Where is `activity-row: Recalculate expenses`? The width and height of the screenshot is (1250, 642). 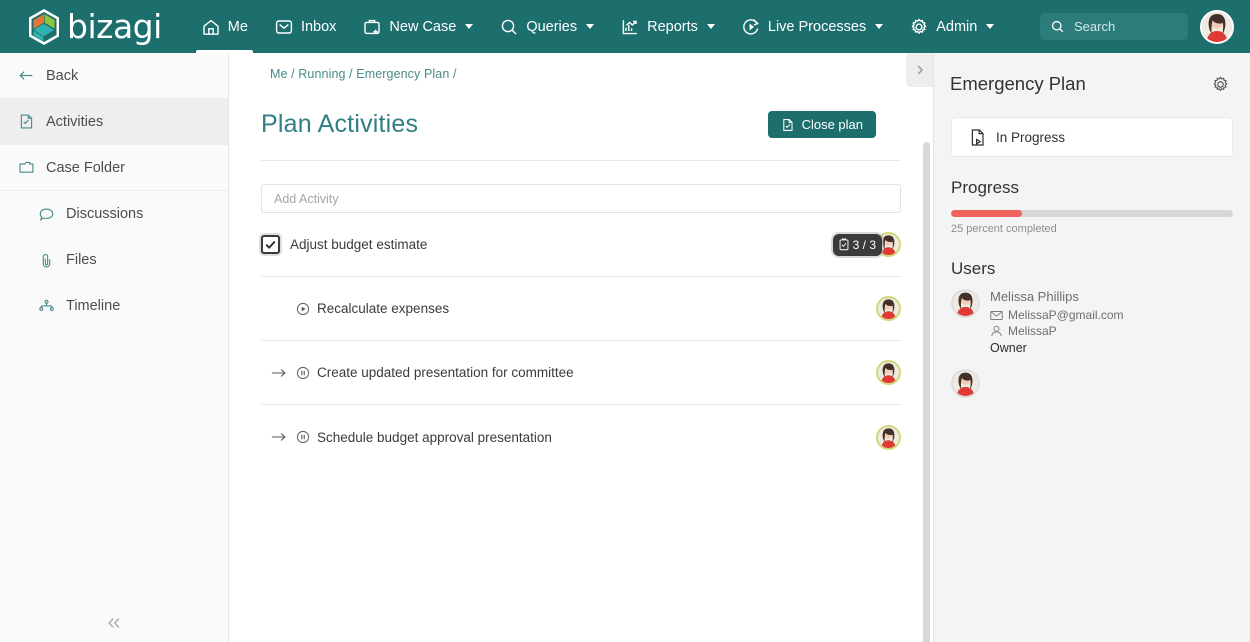 activity-row: Recalculate expenses is located at coordinates (581, 309).